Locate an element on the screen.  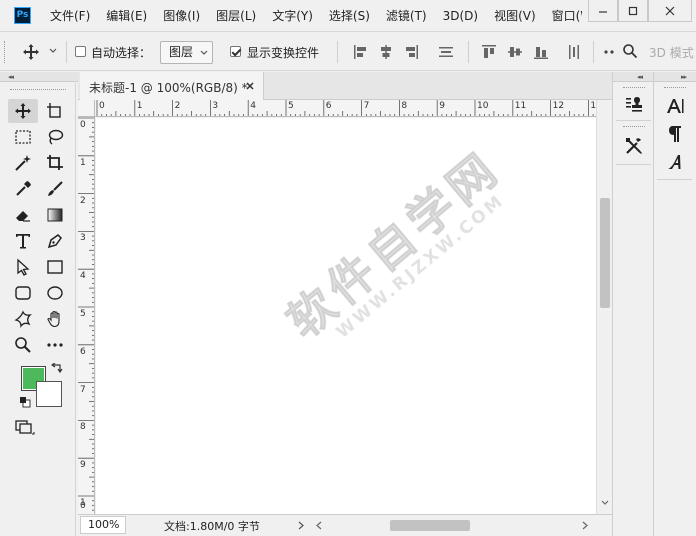
options-bar: 自动选择： 图层 显示变换控件 3D 模式 is located at coordinates (348, 52).